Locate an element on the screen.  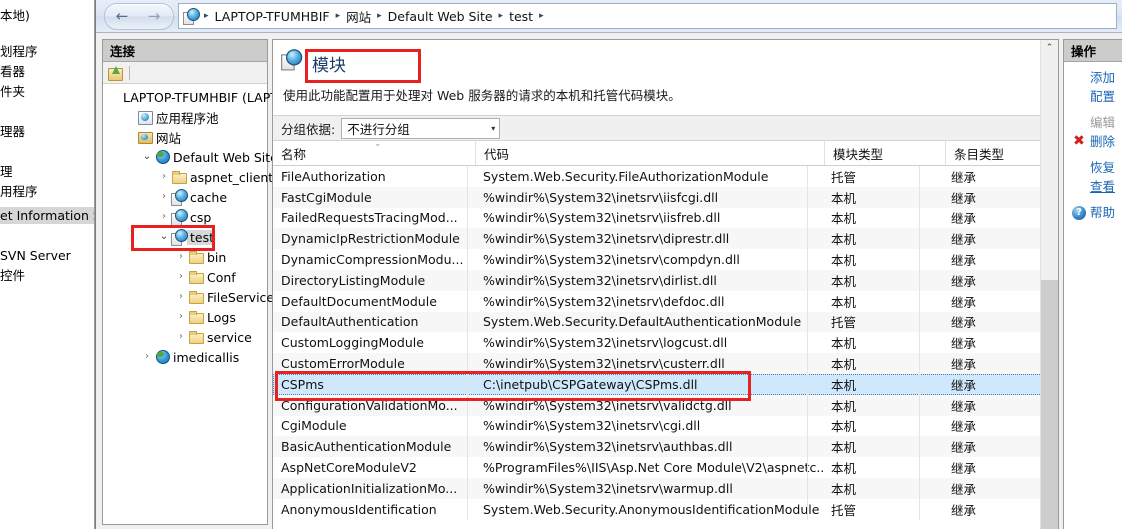
background-list-item: 理器 is located at coordinates (12, 131).